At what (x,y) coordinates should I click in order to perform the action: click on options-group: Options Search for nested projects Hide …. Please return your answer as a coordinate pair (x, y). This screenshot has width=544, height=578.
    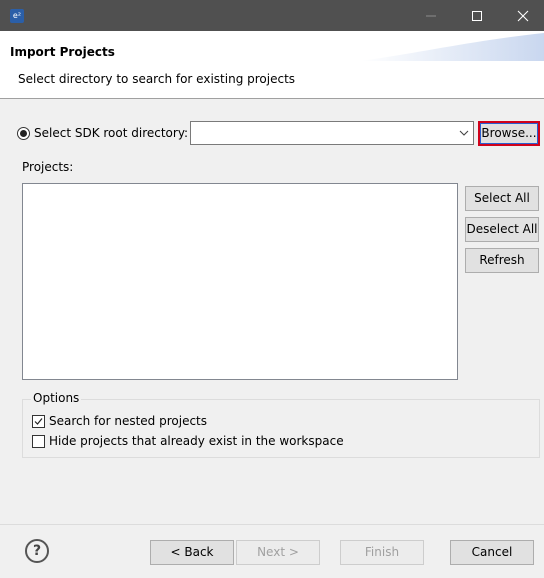
    Looking at the image, I should click on (281, 424).